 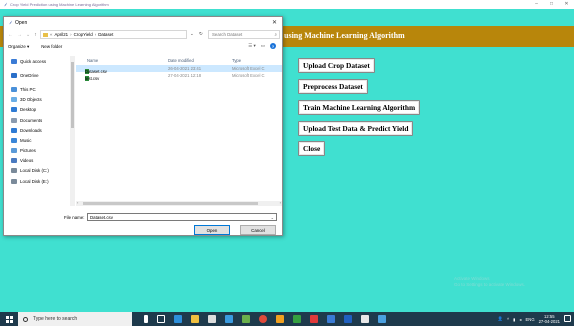 What do you see at coordinates (201, 34) in the screenshot?
I see `refresh-icon: ↻` at bounding box center [201, 34].